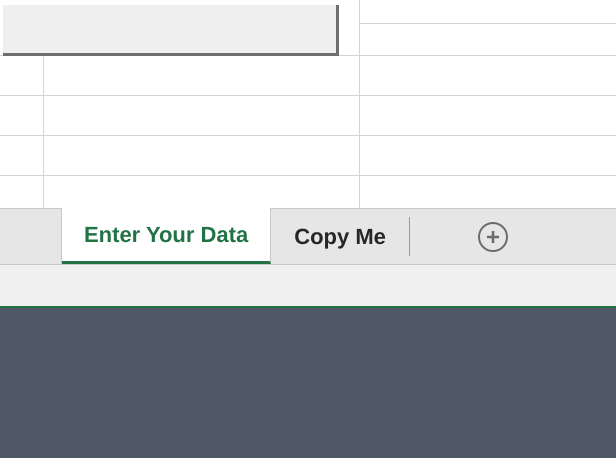 Image resolution: width=616 pixels, height=458 pixels. Describe the element at coordinates (340, 236) in the screenshot. I see `sheet-tab: Copy Me` at that location.